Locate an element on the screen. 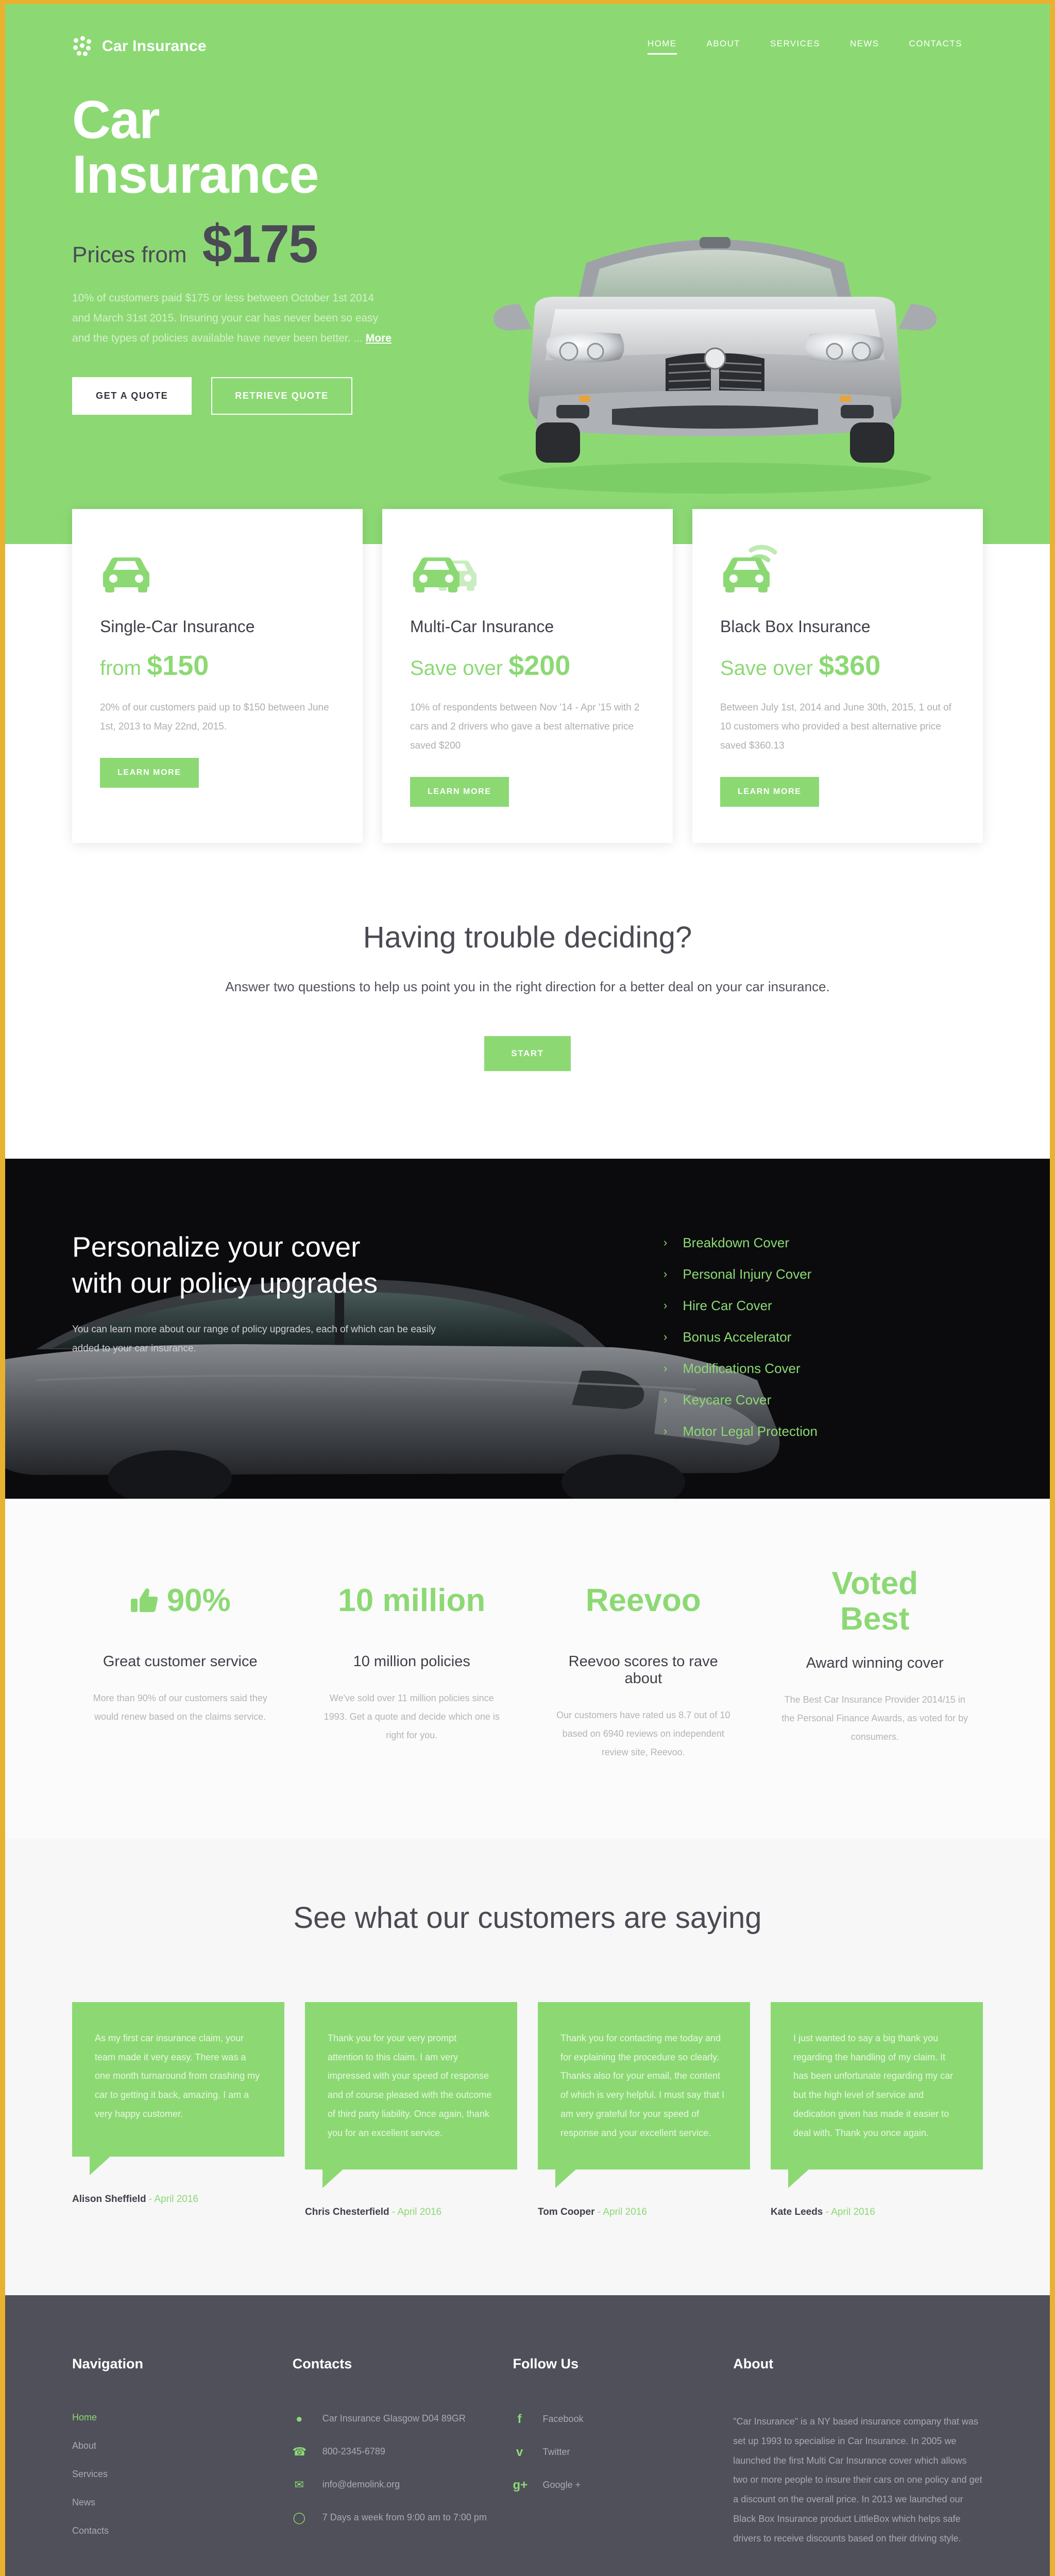 Image resolution: width=1055 pixels, height=2576 pixels. list-item: › Motor Legal Protection is located at coordinates (823, 1431).